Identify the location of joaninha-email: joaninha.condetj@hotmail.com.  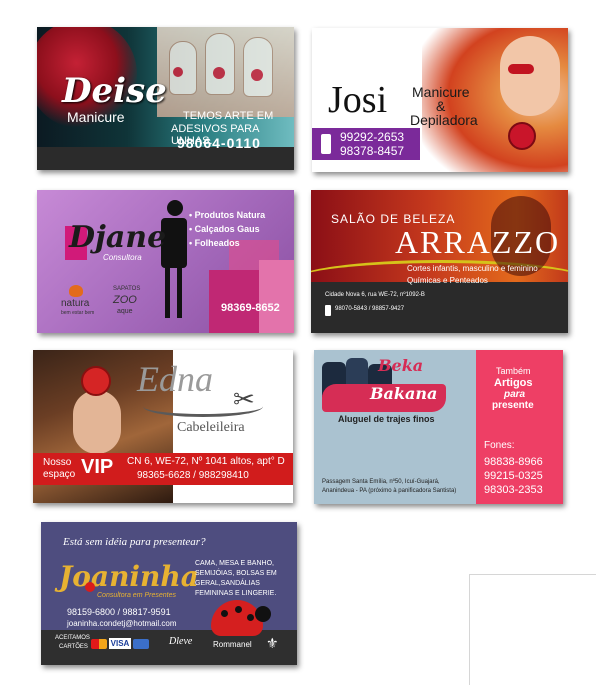
(122, 623).